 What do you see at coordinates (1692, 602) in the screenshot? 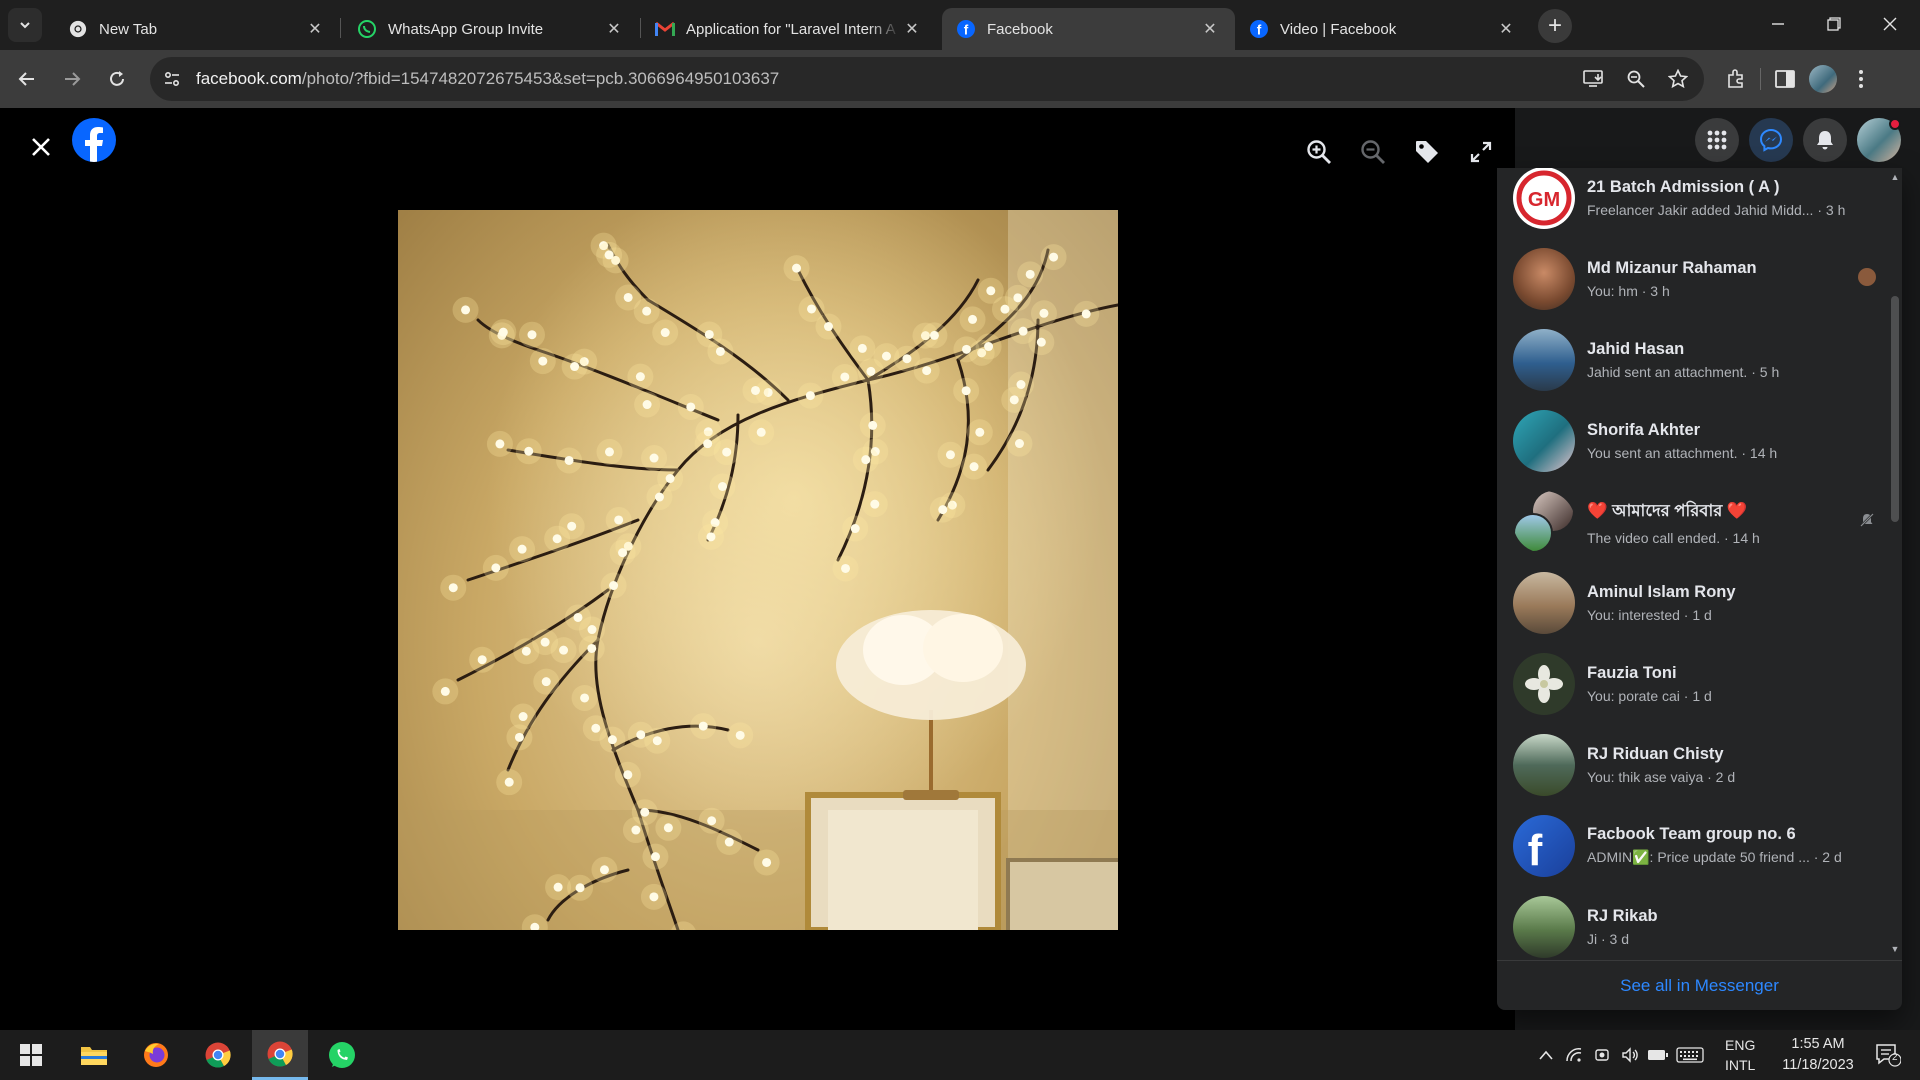
I see `chat-item-aminul-islam-rony: Aminul Islam Rony You: interested · 1 d` at bounding box center [1692, 602].